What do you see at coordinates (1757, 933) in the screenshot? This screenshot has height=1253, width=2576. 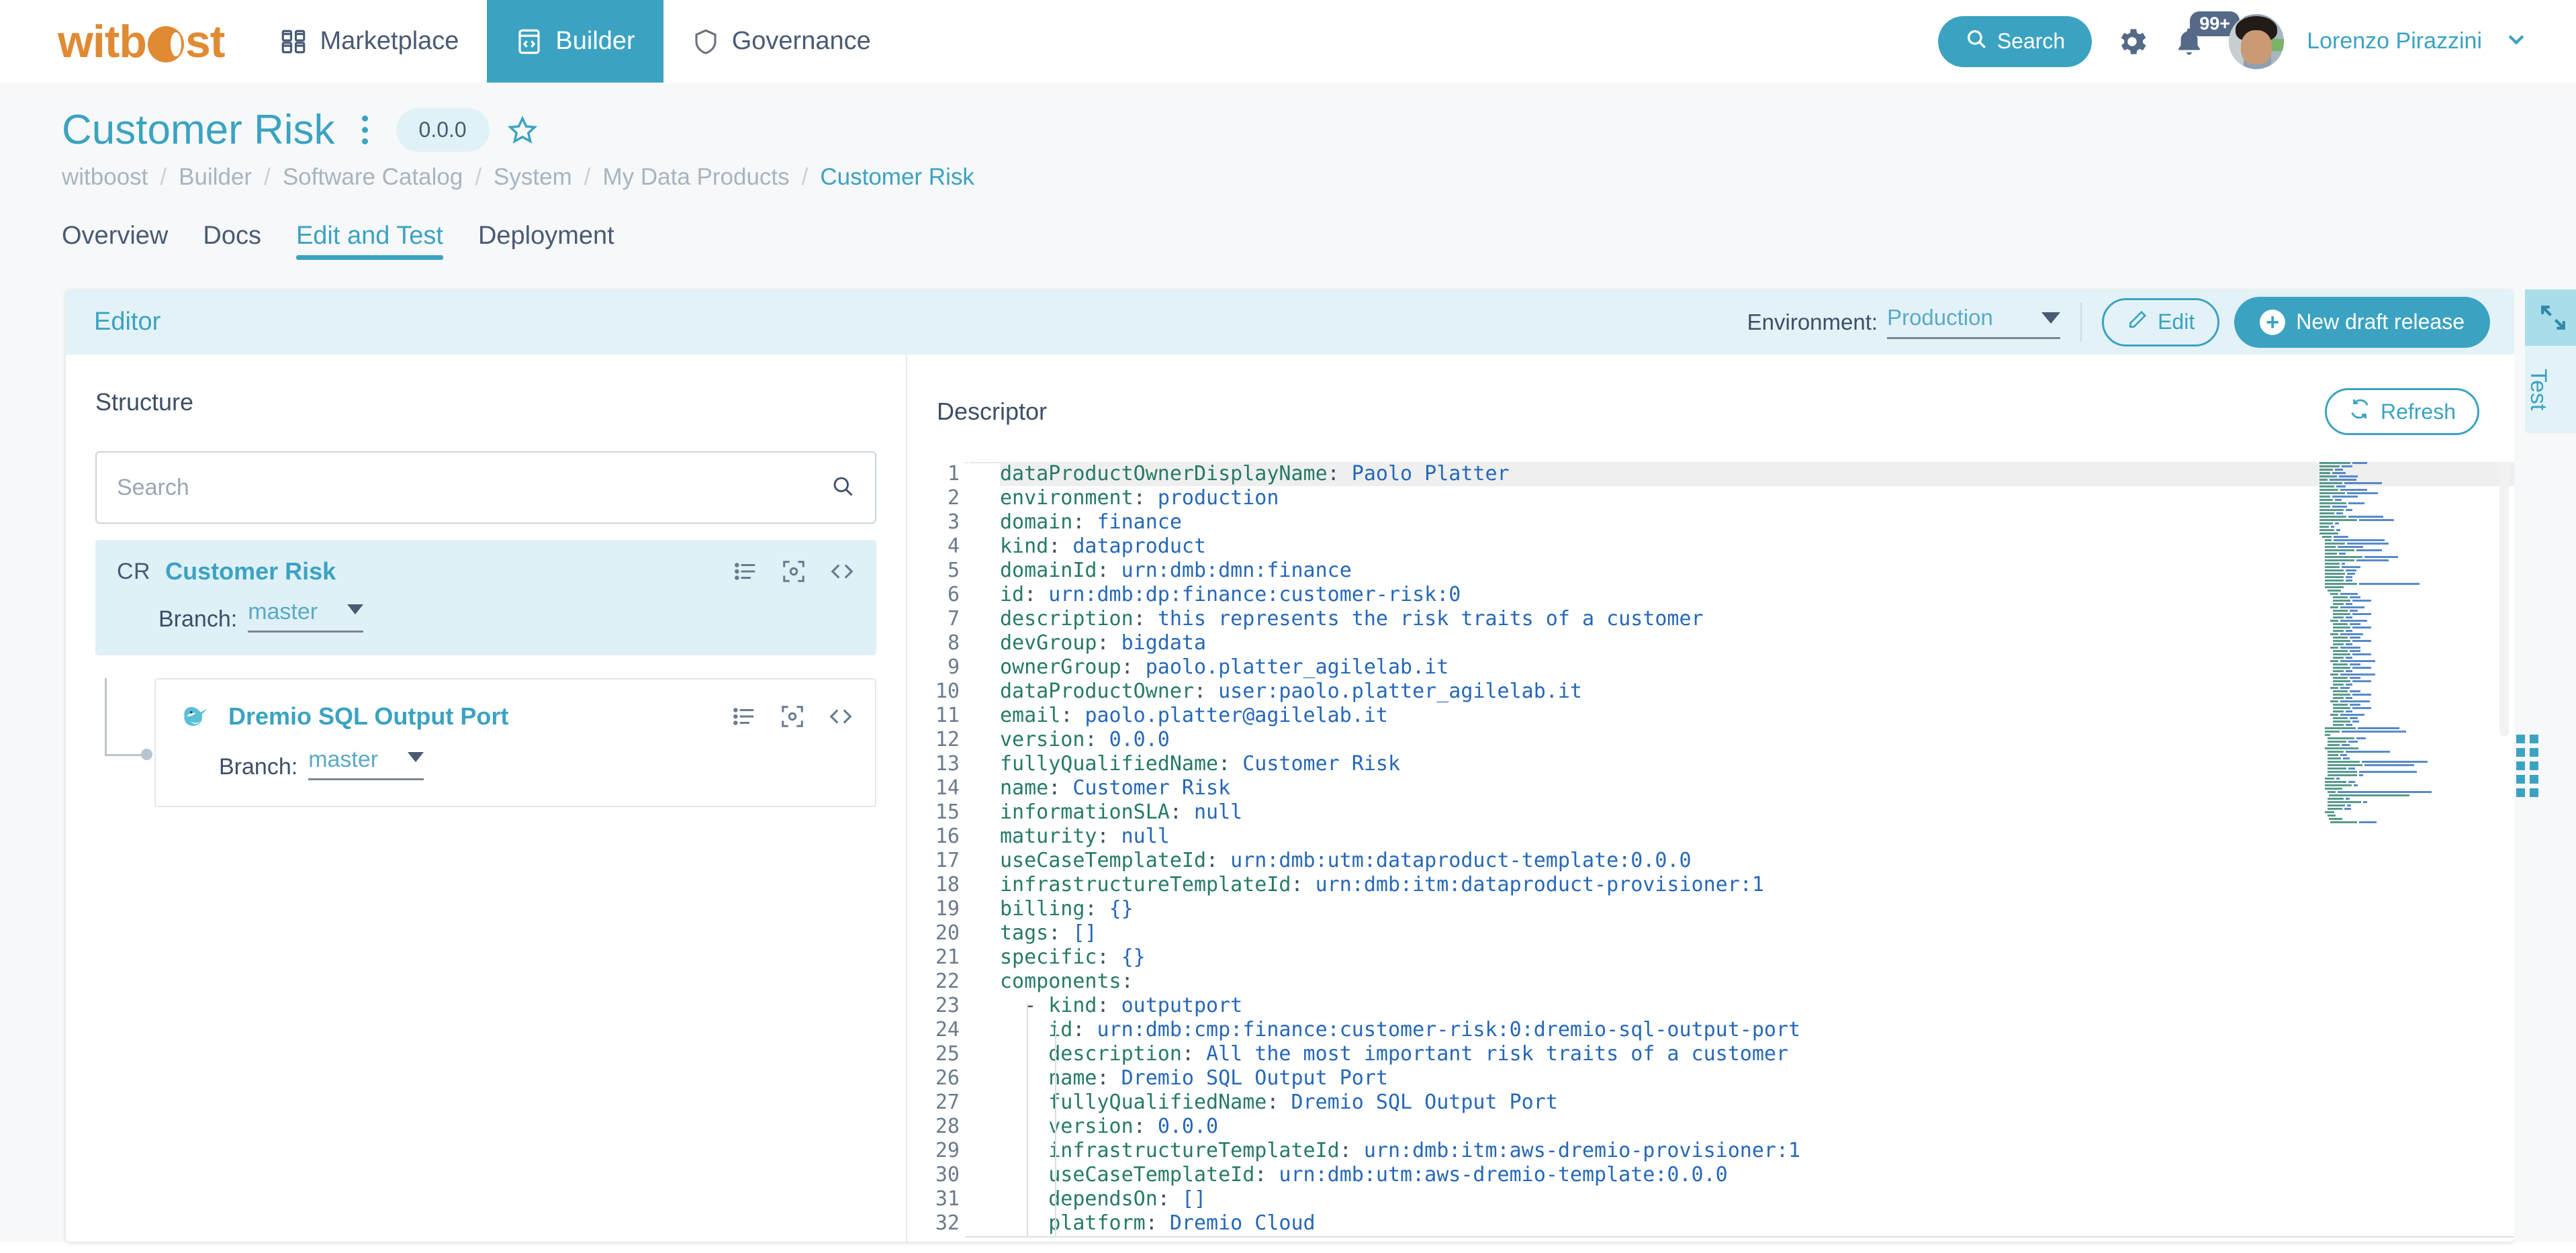 I see `code-line: tags: []` at bounding box center [1757, 933].